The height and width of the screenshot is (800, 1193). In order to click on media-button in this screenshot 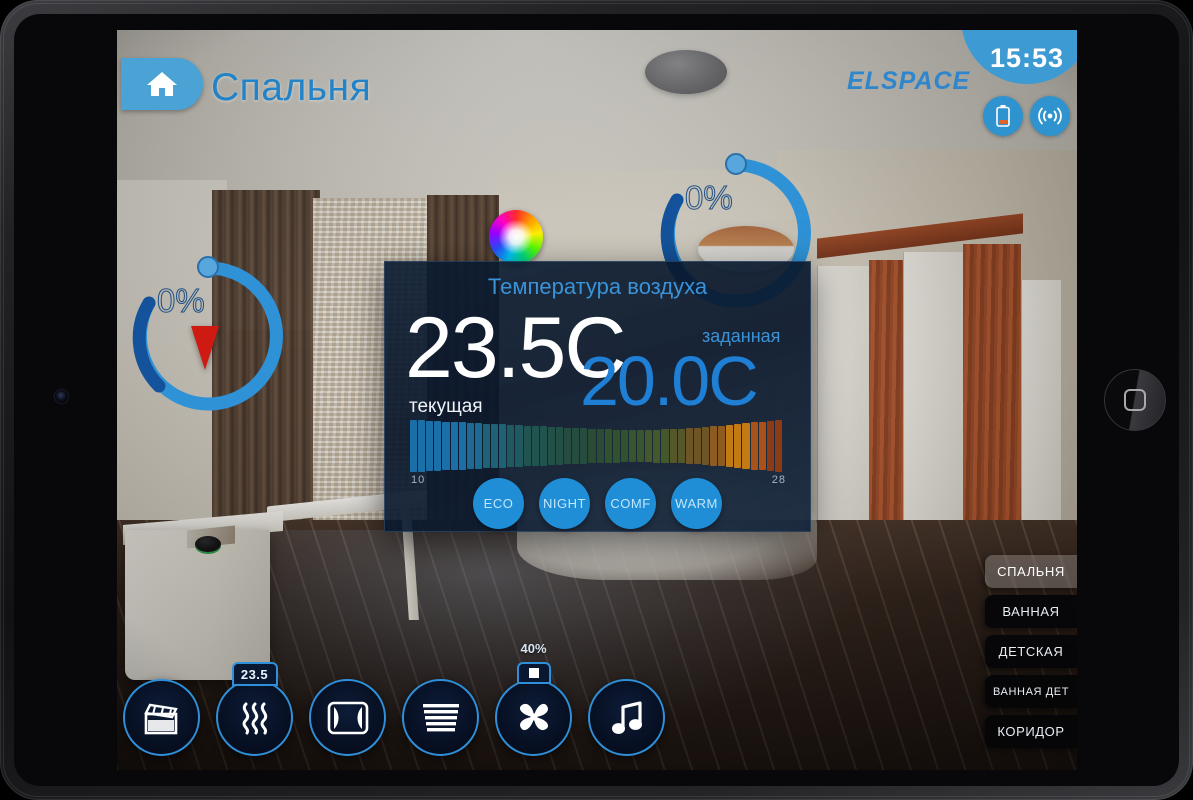, I will do `click(161, 717)`.